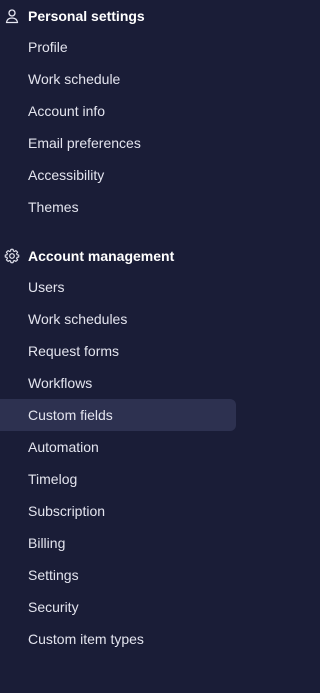 This screenshot has height=693, width=320. What do you see at coordinates (118, 175) in the screenshot?
I see `sidebar-item-accessibility: Accessibility` at bounding box center [118, 175].